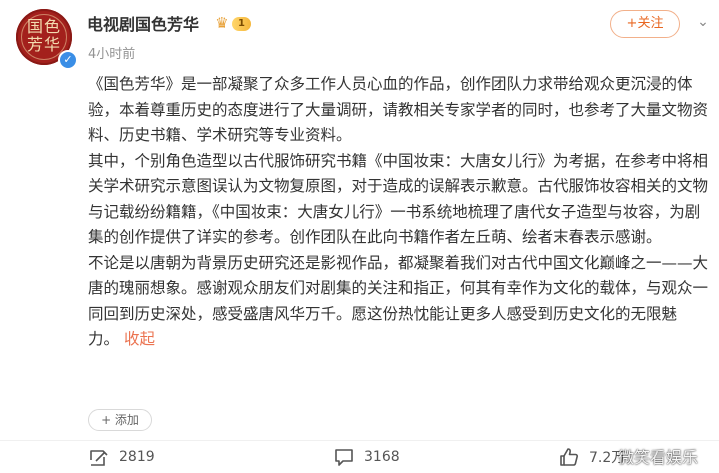 The width and height of the screenshot is (719, 473). I want to click on member-badge: ♛ 1, so click(232, 23).